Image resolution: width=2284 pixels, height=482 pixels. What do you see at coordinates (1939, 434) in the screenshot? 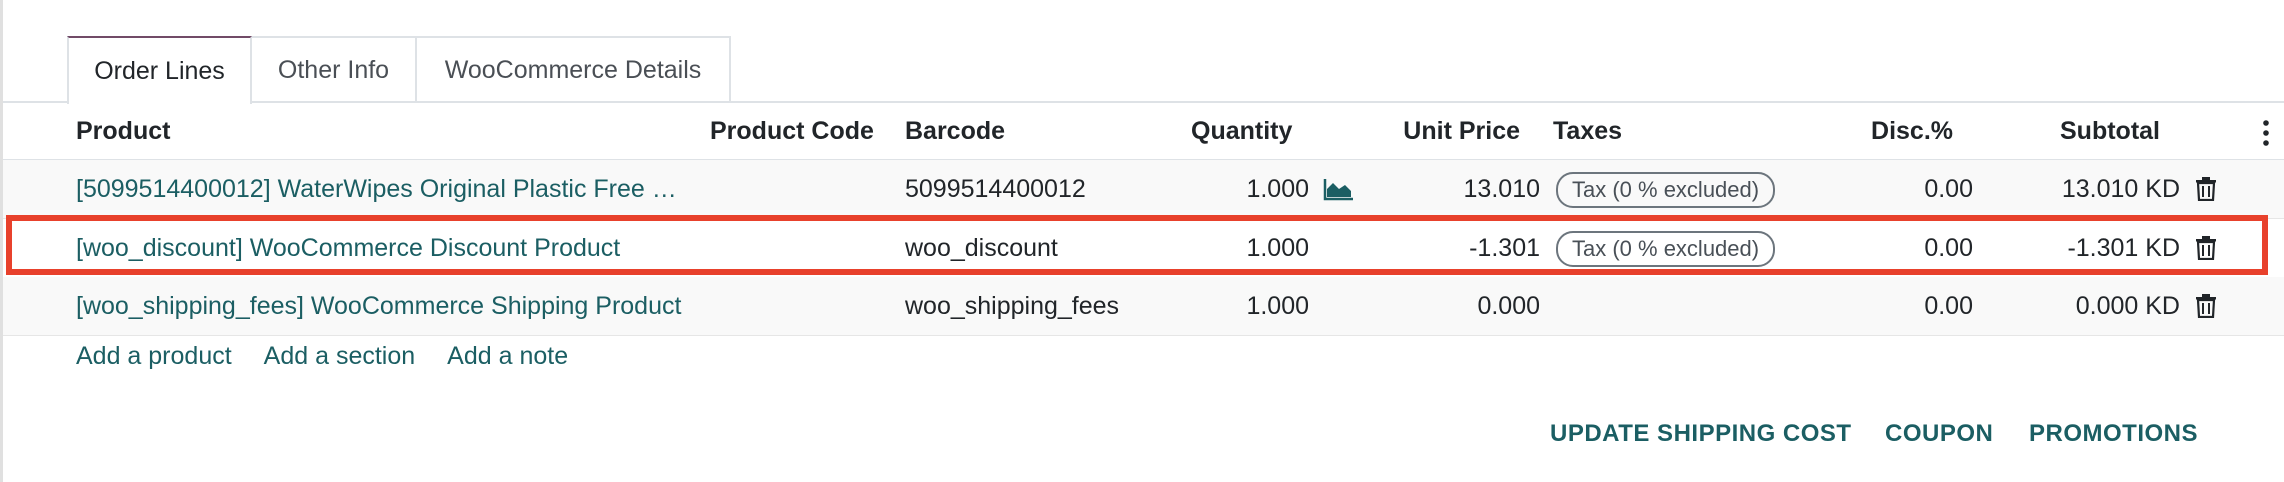
I see `coupon-button: COUPON` at bounding box center [1939, 434].